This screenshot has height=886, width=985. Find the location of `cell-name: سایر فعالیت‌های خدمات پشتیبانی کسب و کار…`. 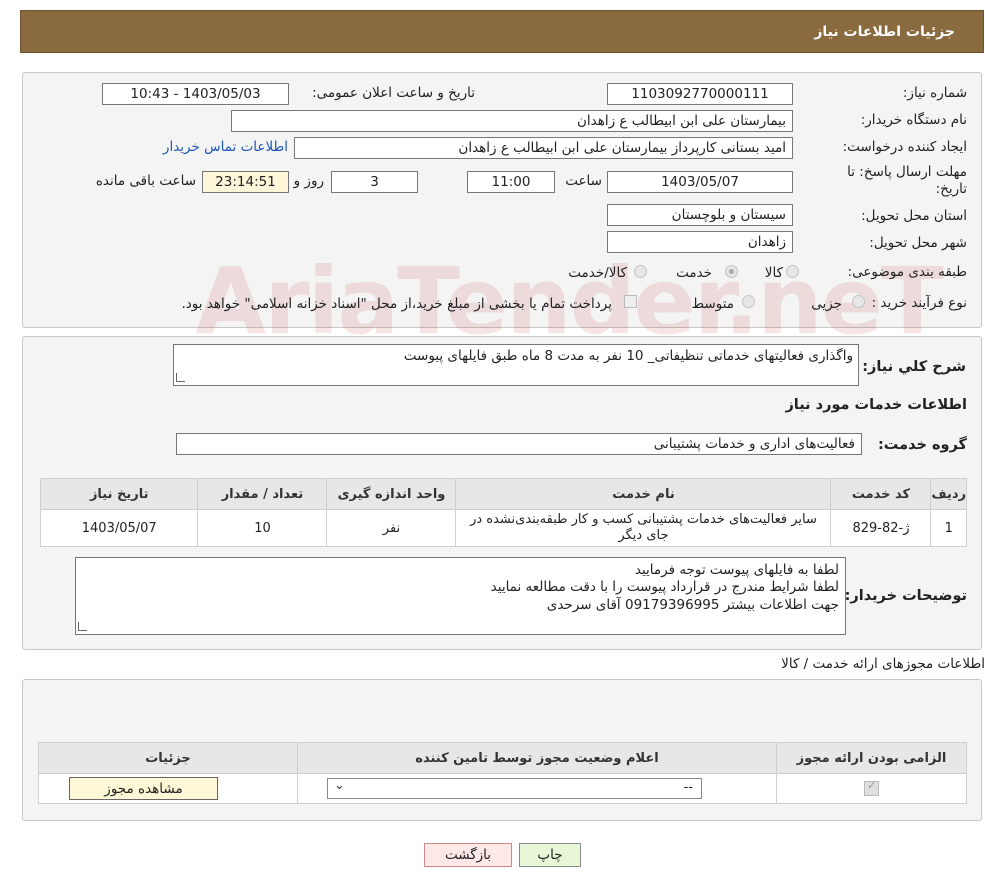

cell-name: سایر فعالیت‌های خدمات پشتیبانی کسب و کار… is located at coordinates (643, 528).